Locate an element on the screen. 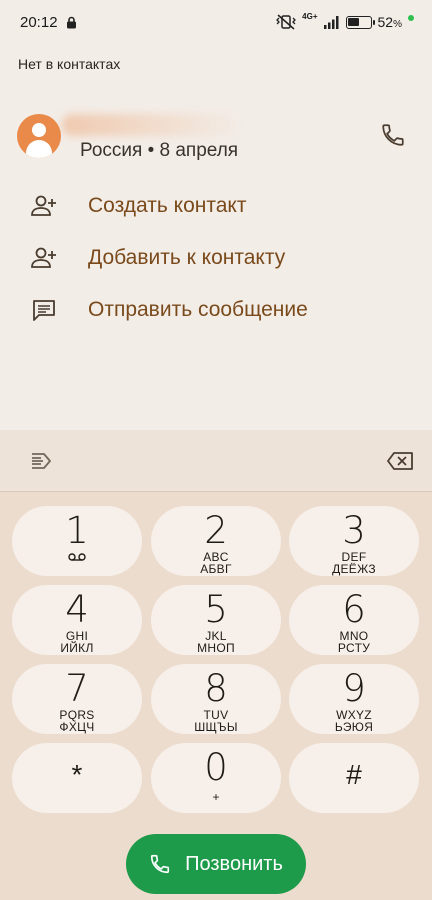  key-letters-cyrillic: ИЙКЛ is located at coordinates (77, 648).